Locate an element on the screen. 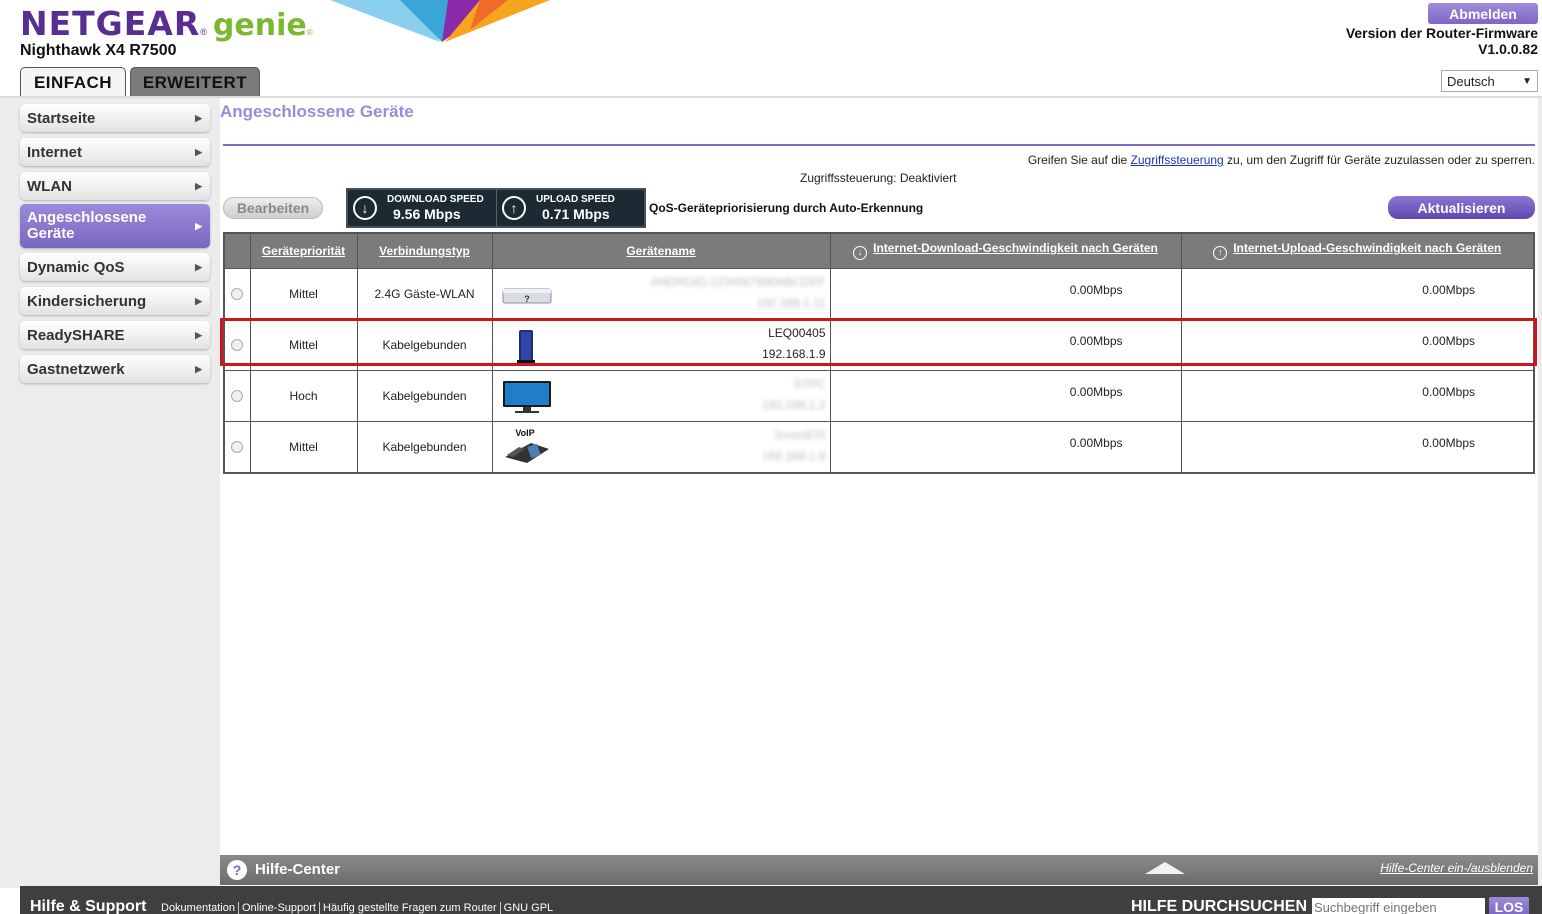 This screenshot has height=914, width=1542. language-value: Deutsch is located at coordinates (1471, 81).